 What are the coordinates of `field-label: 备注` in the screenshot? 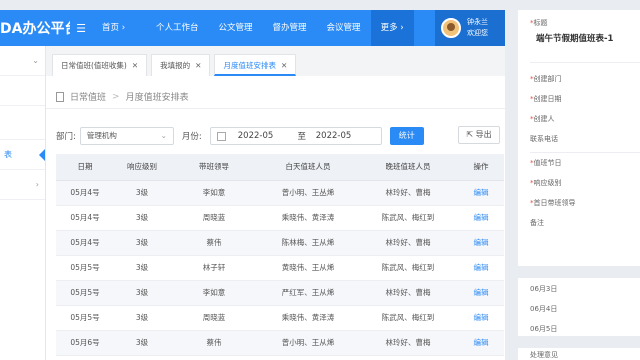 It's located at (537, 223).